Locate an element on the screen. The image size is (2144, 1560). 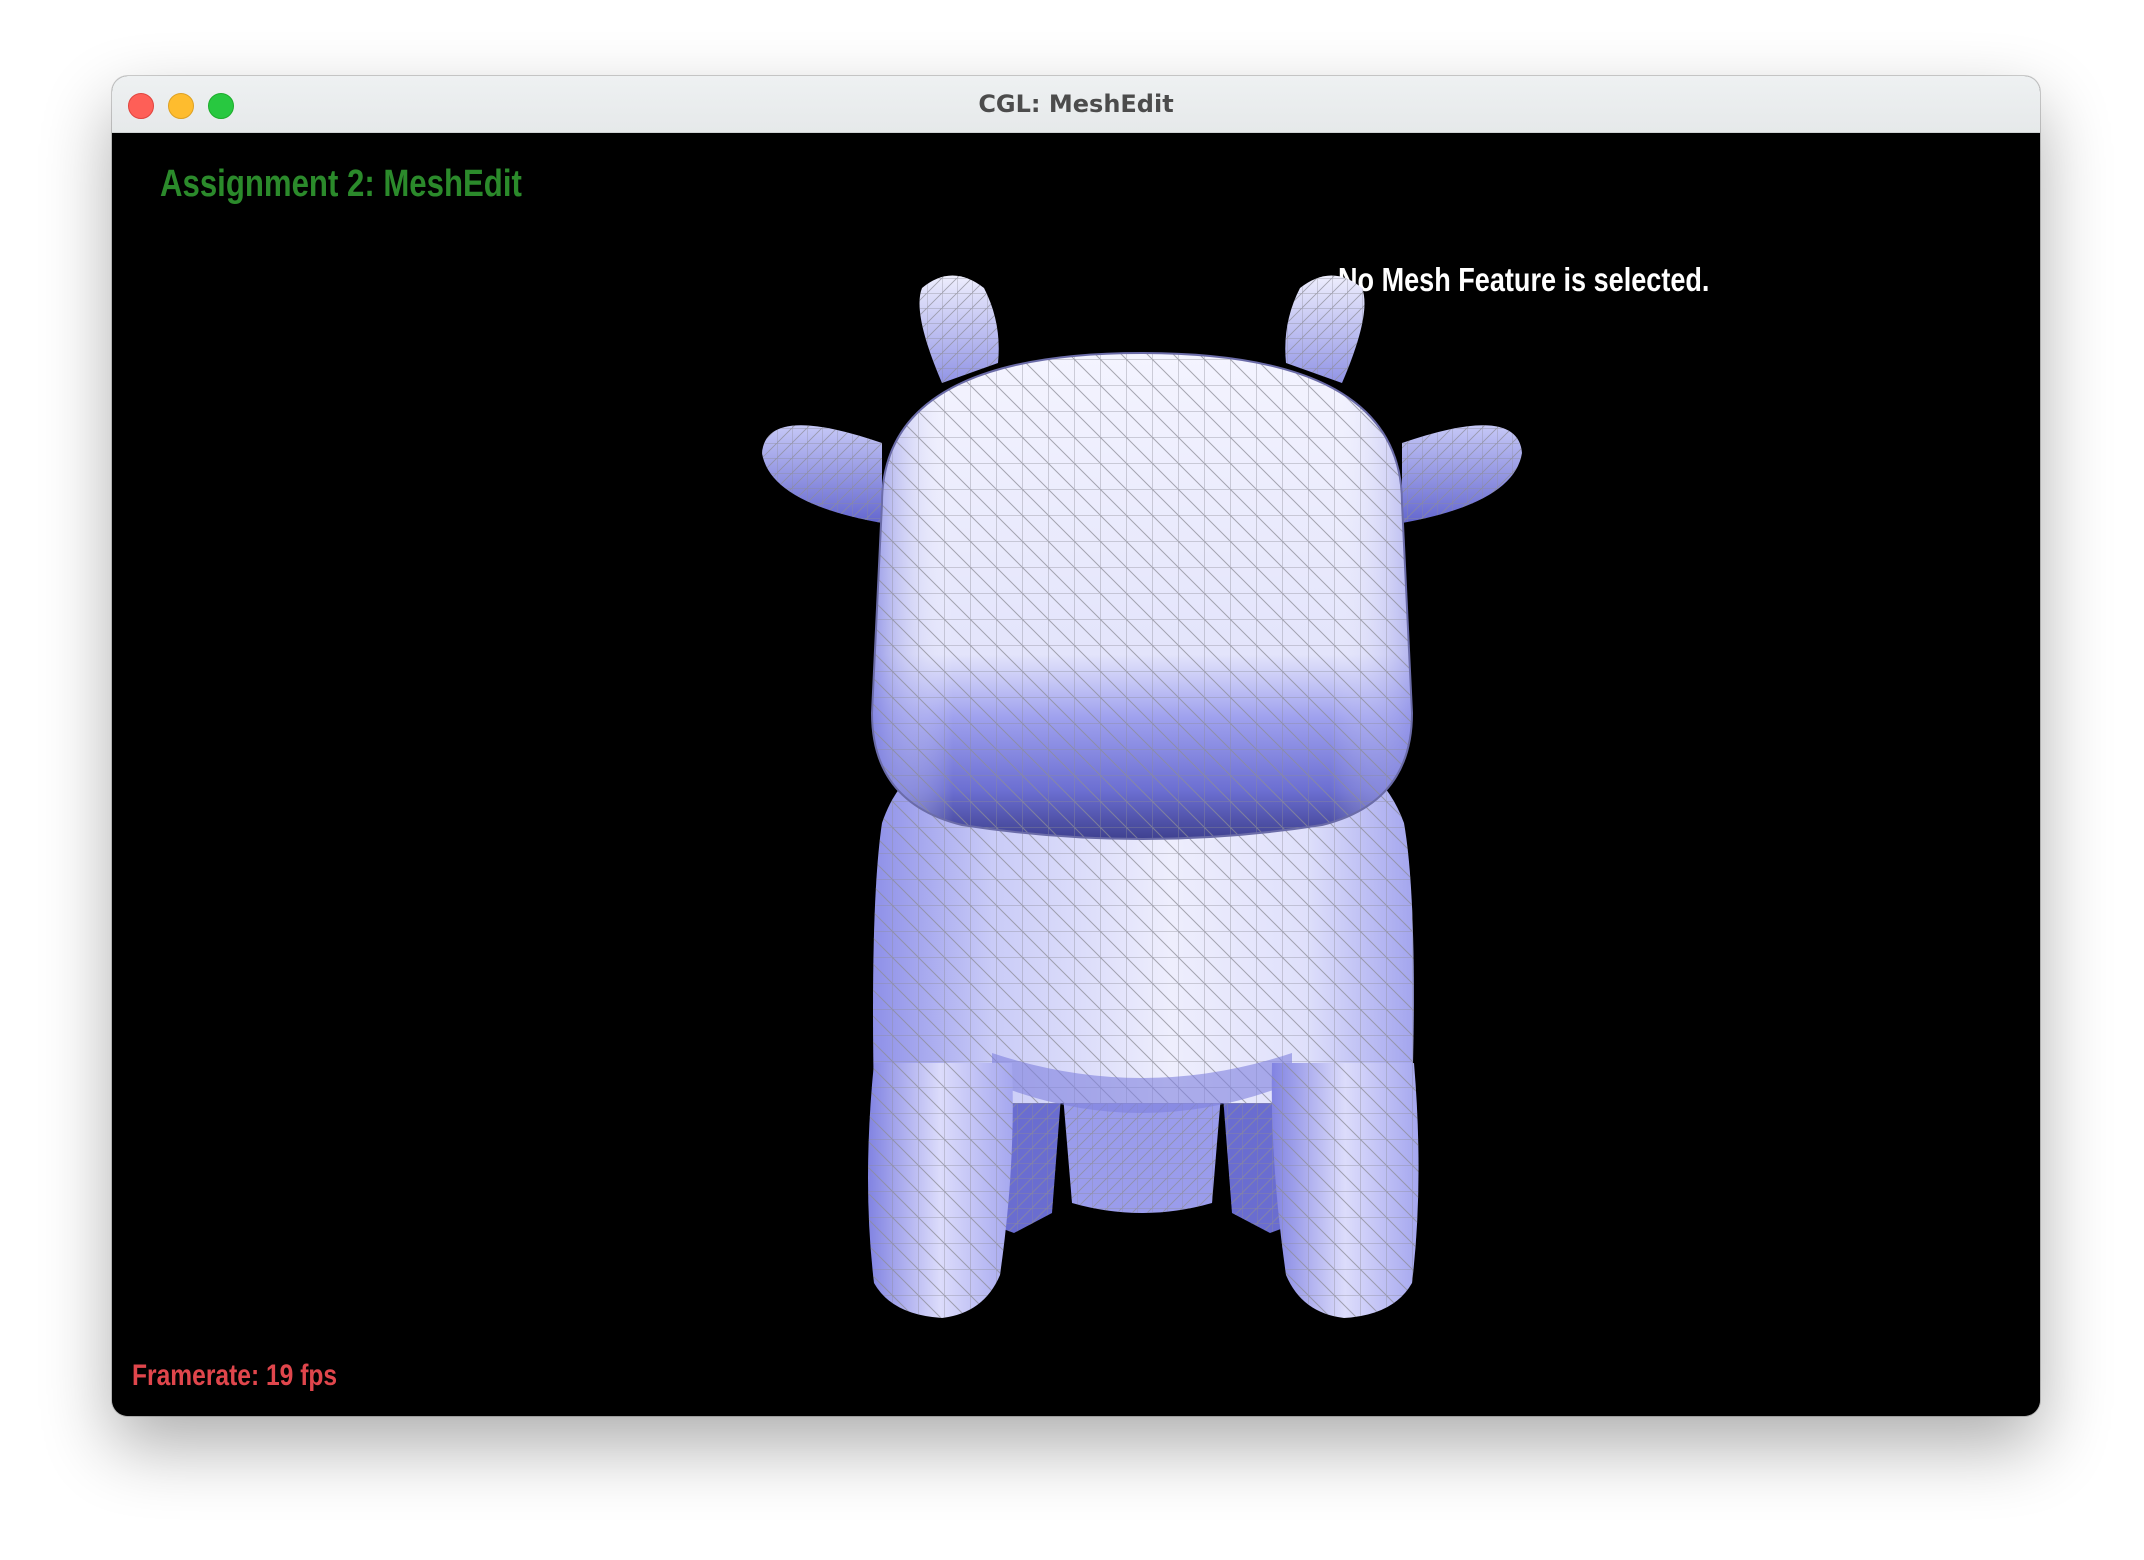
title-bar: CGL: MeshEdit is located at coordinates (1076, 104).